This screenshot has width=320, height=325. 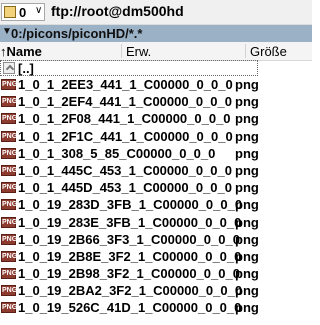 I want to click on column-header: ↑Name Erw. Größe, so click(x=156, y=51).